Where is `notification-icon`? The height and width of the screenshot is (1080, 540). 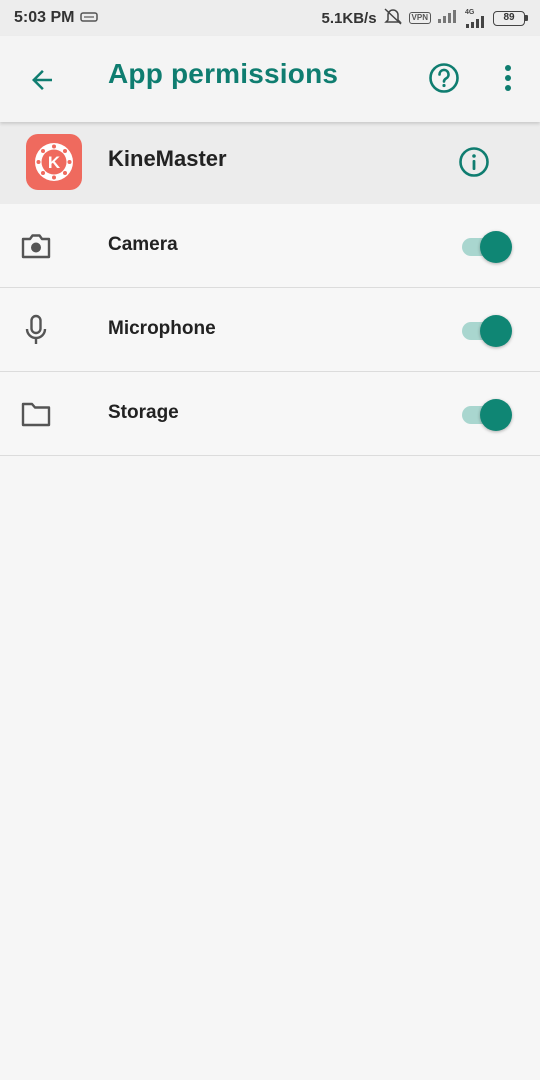
notification-icon is located at coordinates (89, 18).